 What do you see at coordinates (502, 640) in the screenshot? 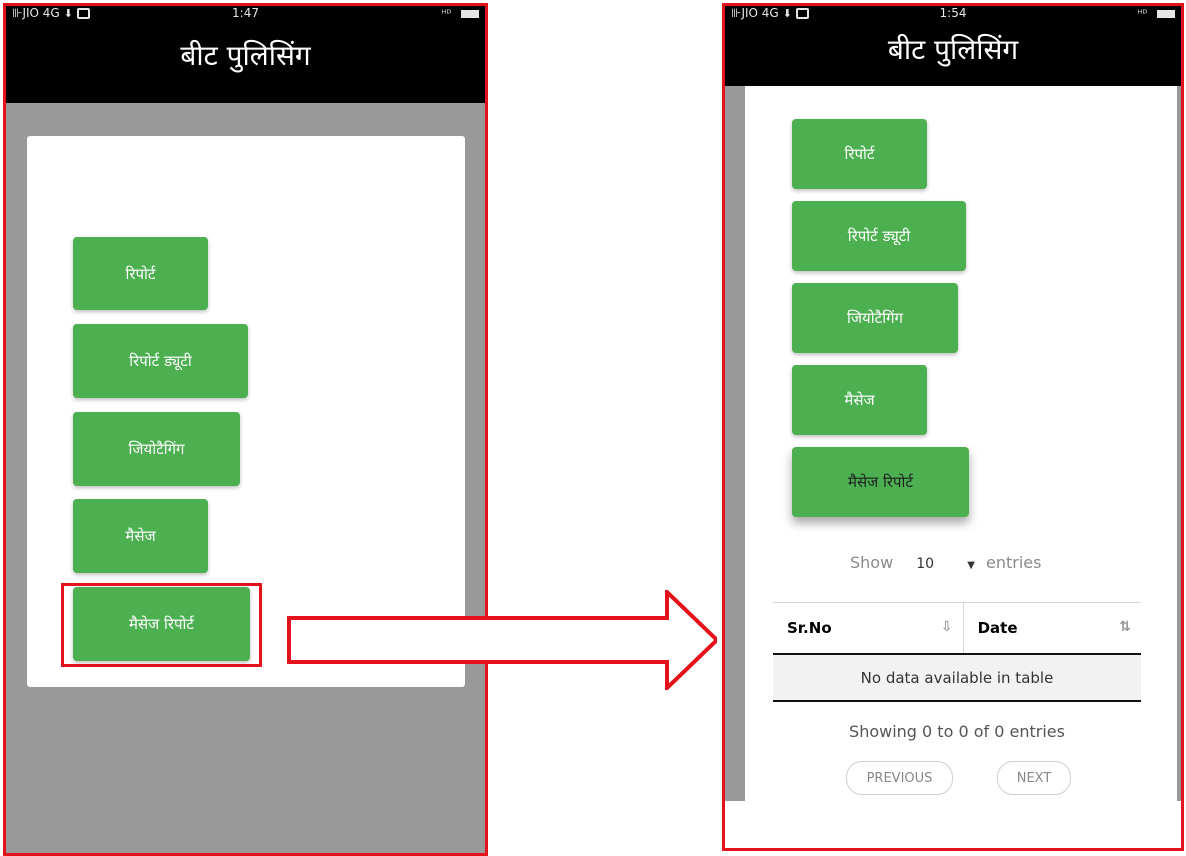
I see `arrow-right-icon` at bounding box center [502, 640].